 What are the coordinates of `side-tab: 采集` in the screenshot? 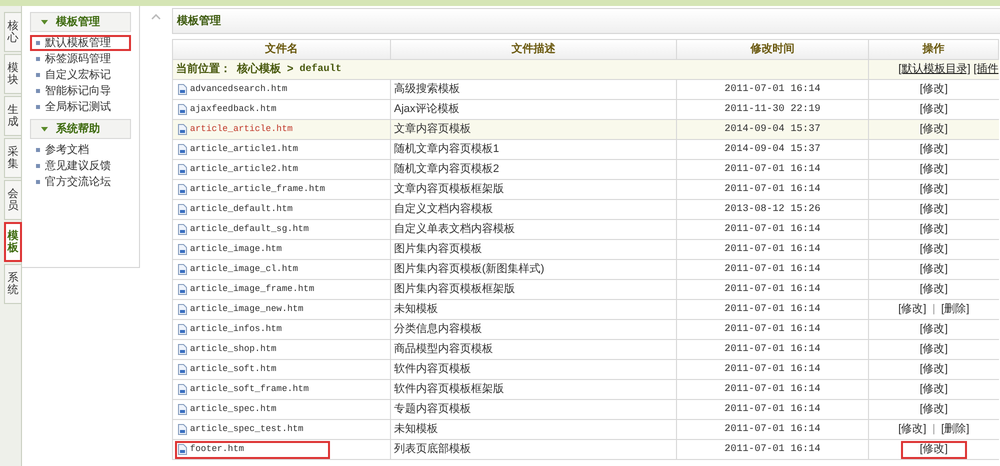 It's located at (13, 158).